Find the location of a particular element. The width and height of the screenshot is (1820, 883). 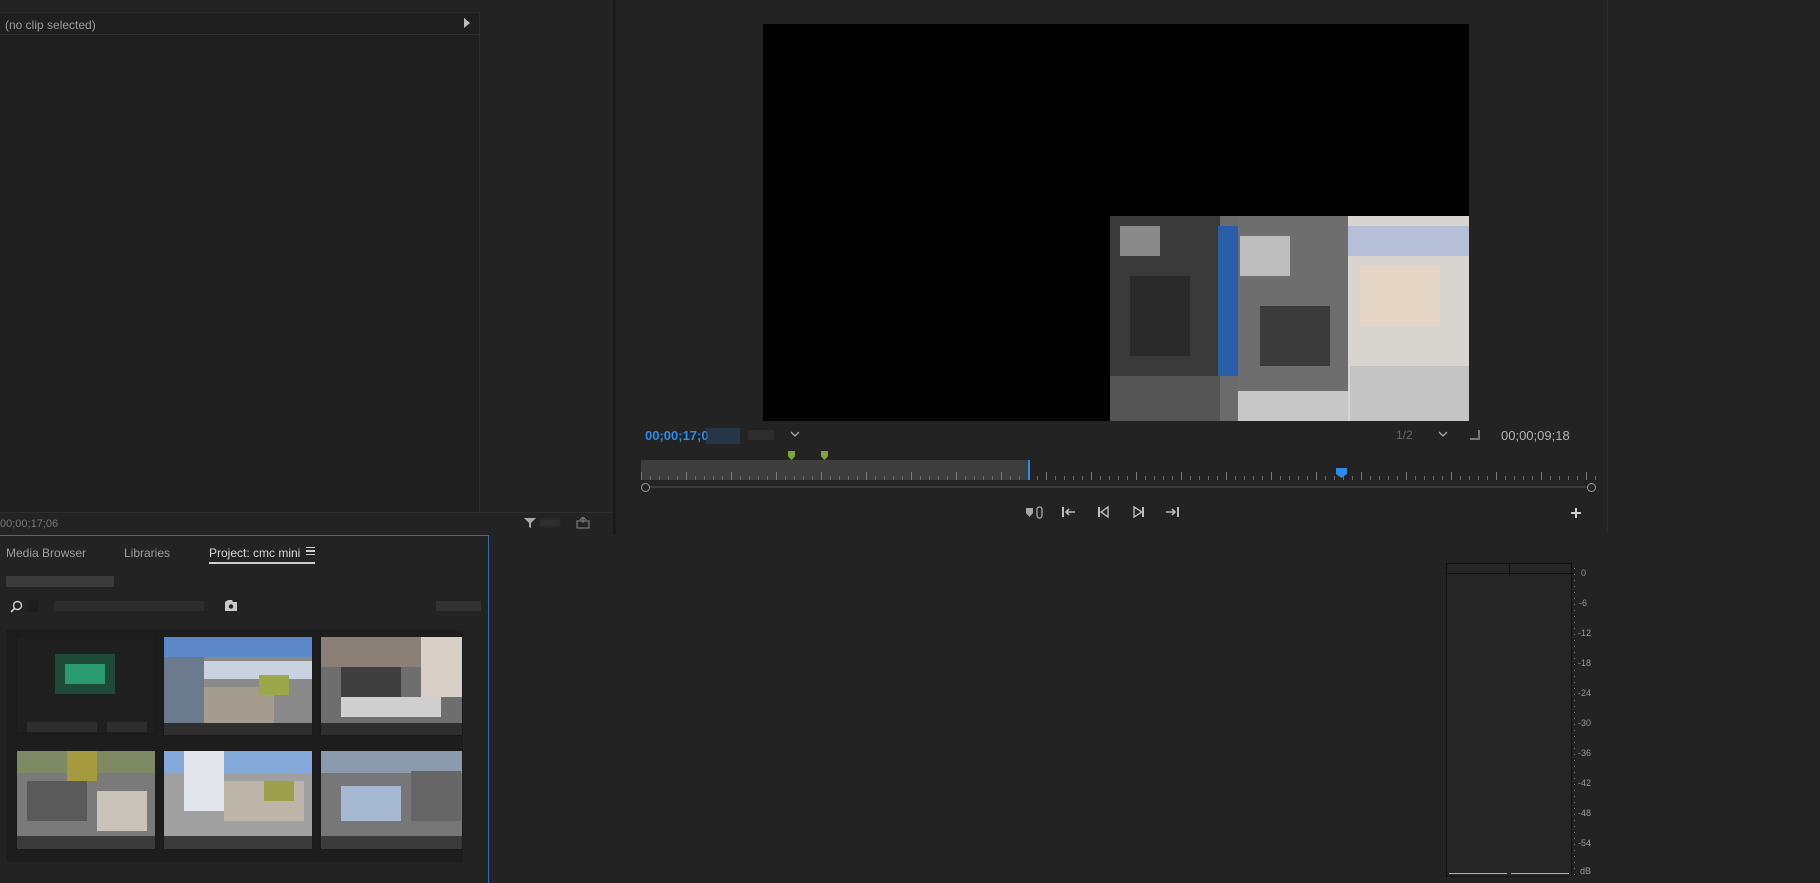

effect-controls-panel: (no clip selected) is located at coordinates (240, 262).